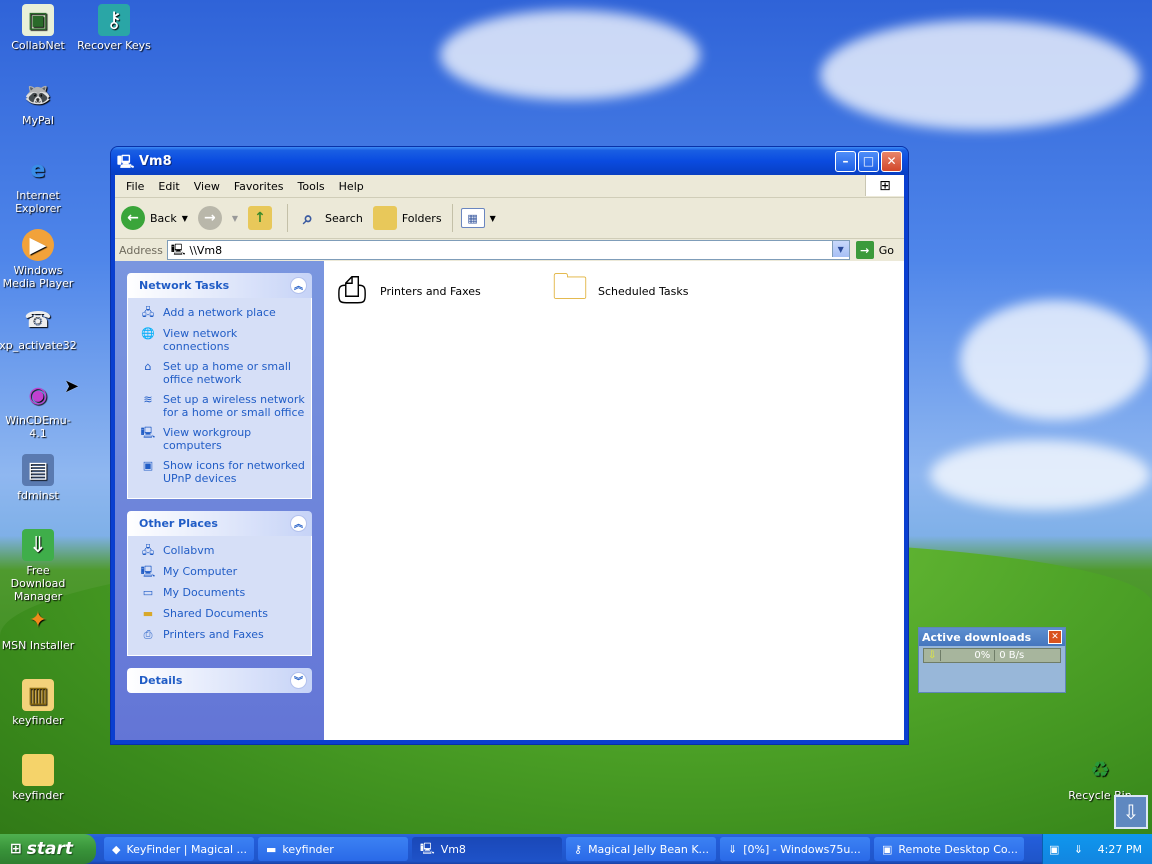  Describe the element at coordinates (148, 634) in the screenshot. I see `printer-icon: ⎙` at that location.